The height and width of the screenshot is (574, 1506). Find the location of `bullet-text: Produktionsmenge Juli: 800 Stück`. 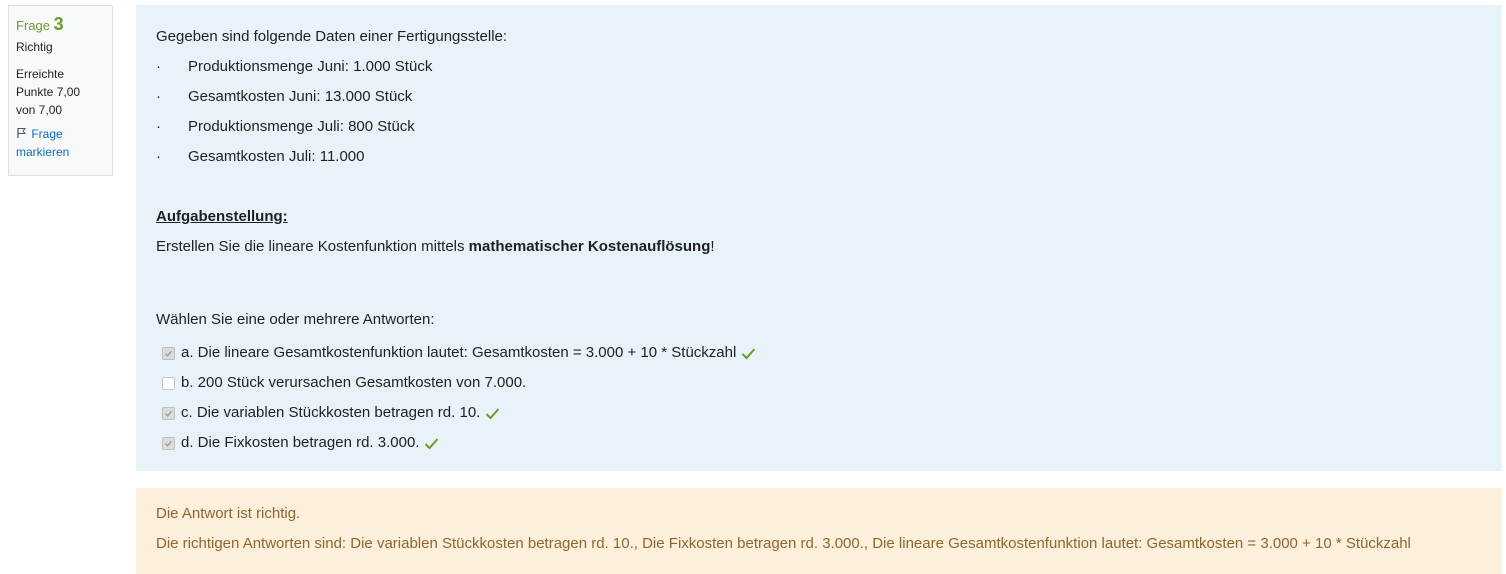

bullet-text: Produktionsmenge Juli: 800 Stück is located at coordinates (301, 126).